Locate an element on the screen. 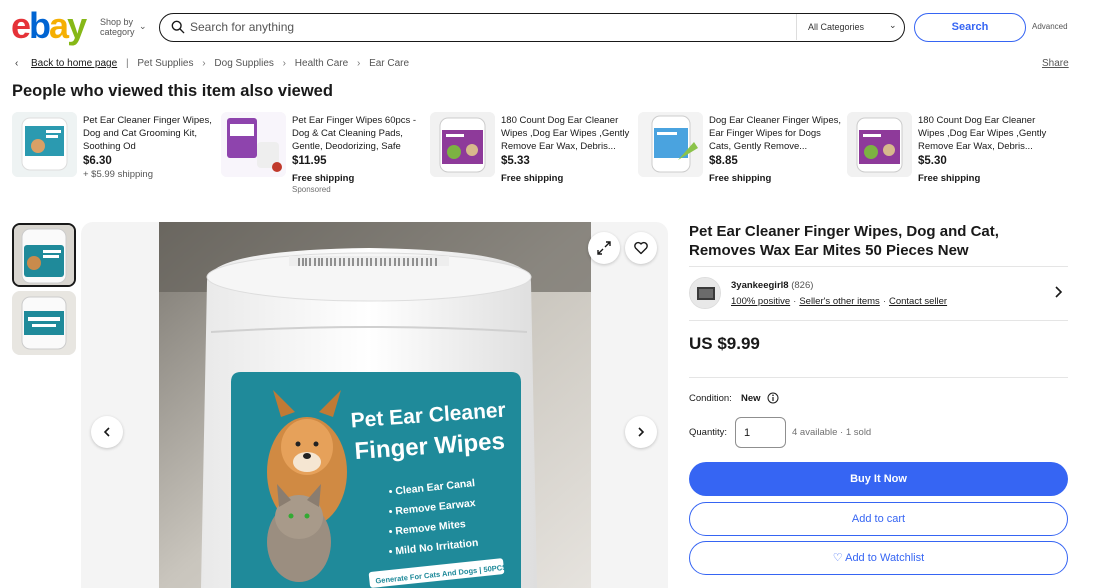  shop-by-line2: category is located at coordinates (117, 32).